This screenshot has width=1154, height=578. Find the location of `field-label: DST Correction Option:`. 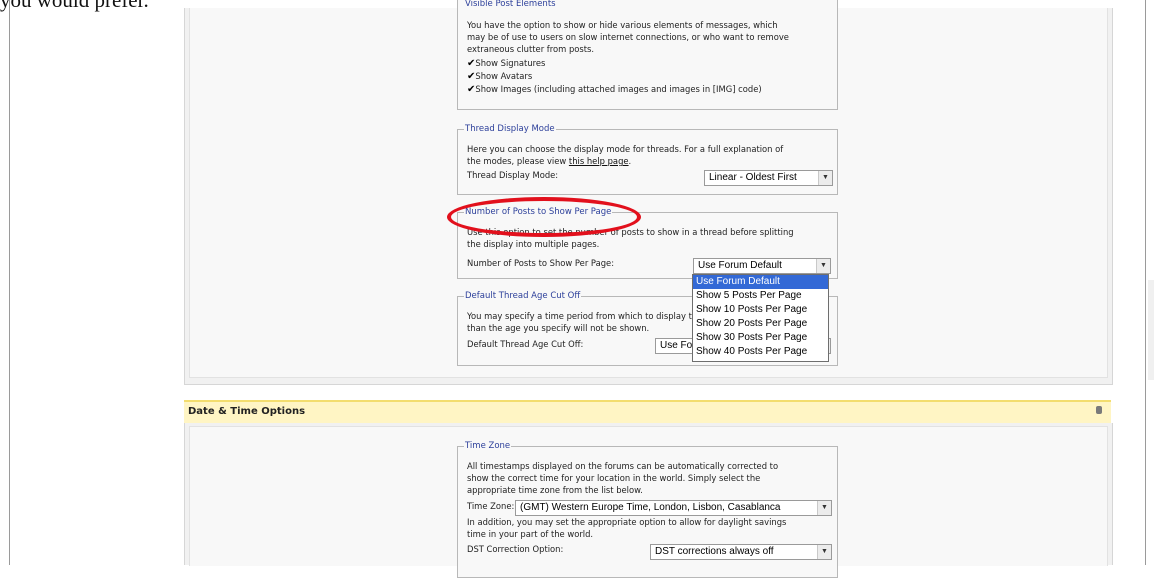

field-label: DST Correction Option: is located at coordinates (515, 549).